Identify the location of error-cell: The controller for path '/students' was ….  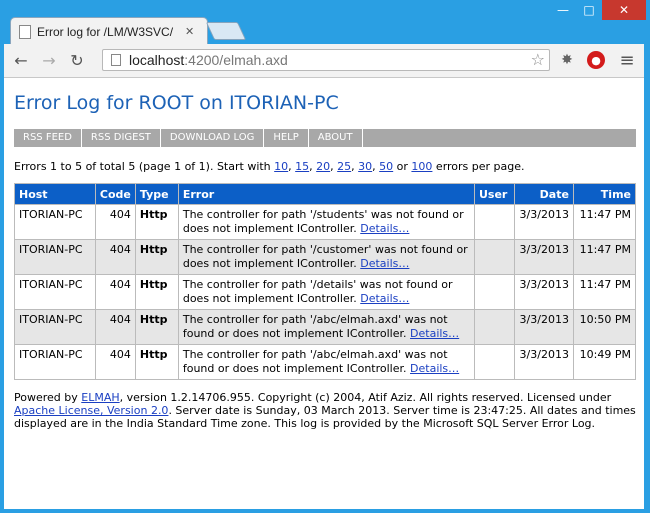
(326, 222).